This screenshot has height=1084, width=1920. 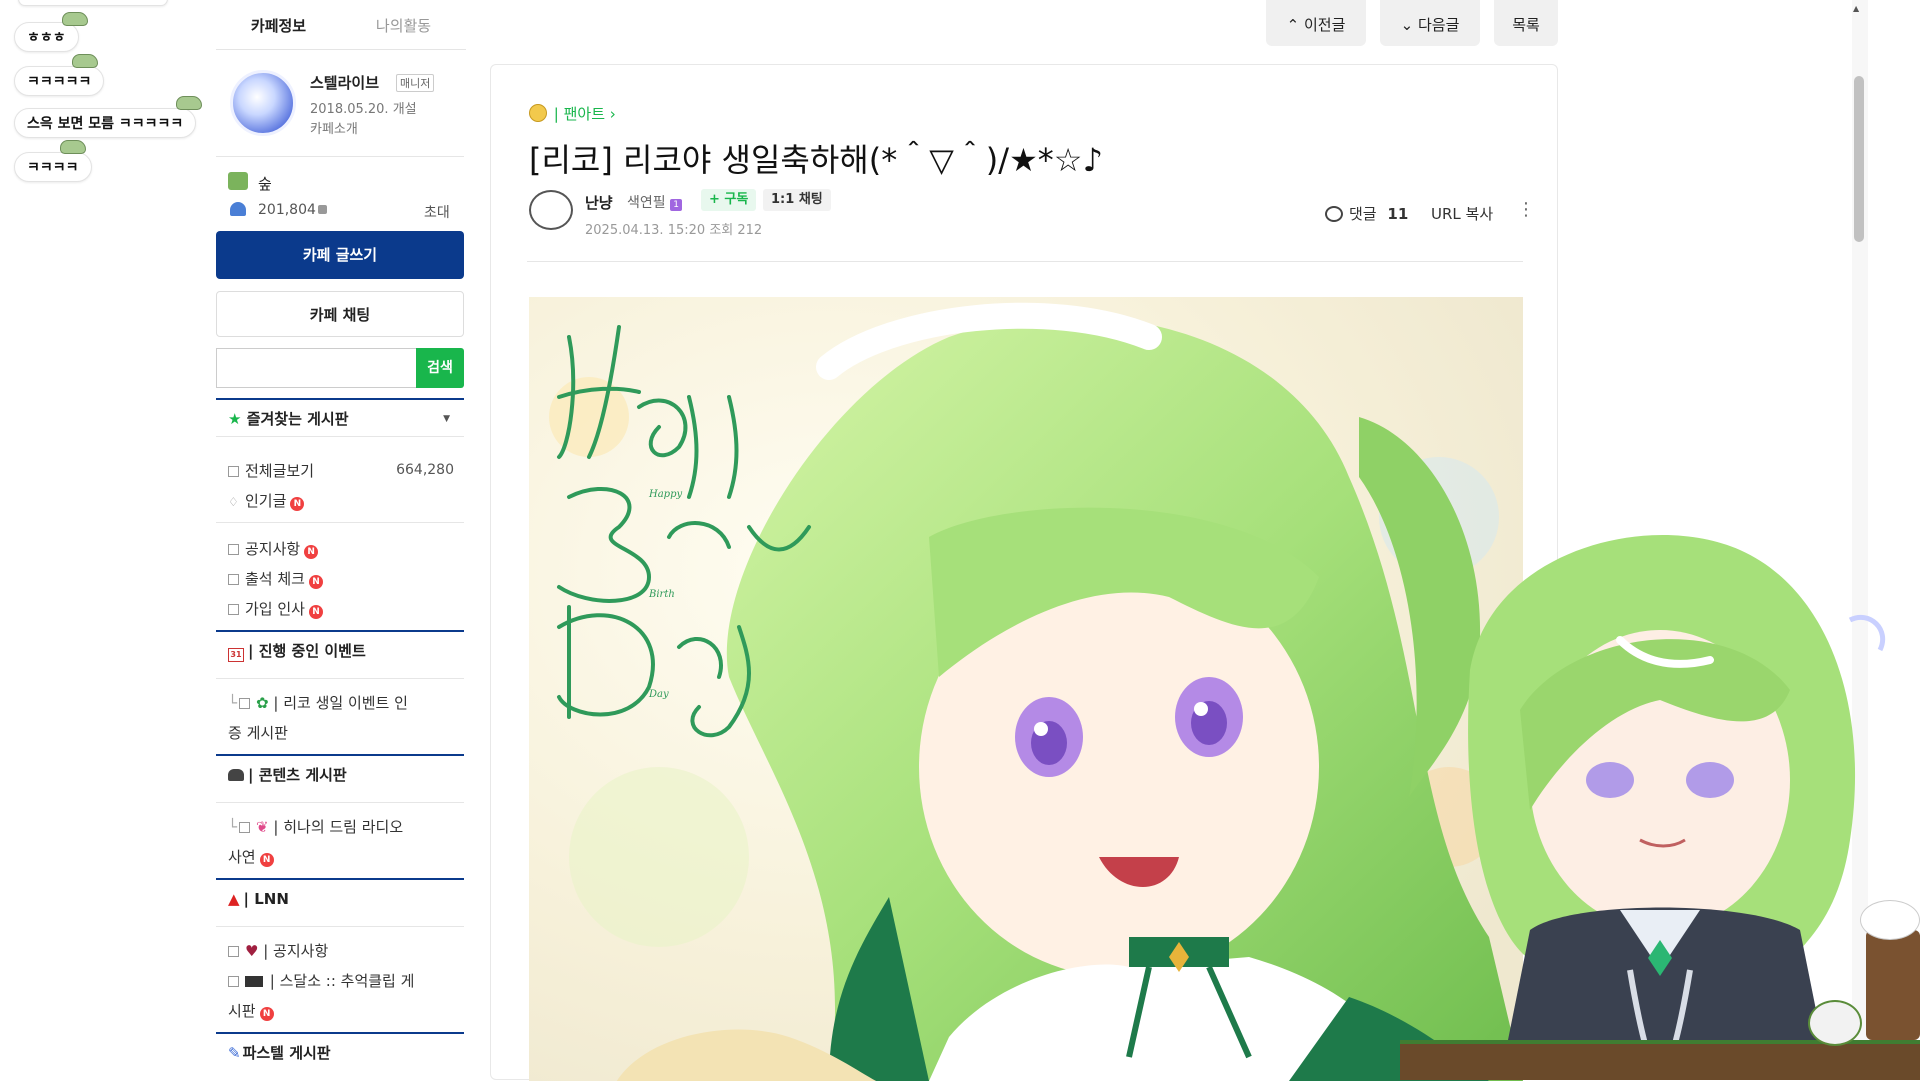 I want to click on keyboard-icon, so click(x=254, y=981).